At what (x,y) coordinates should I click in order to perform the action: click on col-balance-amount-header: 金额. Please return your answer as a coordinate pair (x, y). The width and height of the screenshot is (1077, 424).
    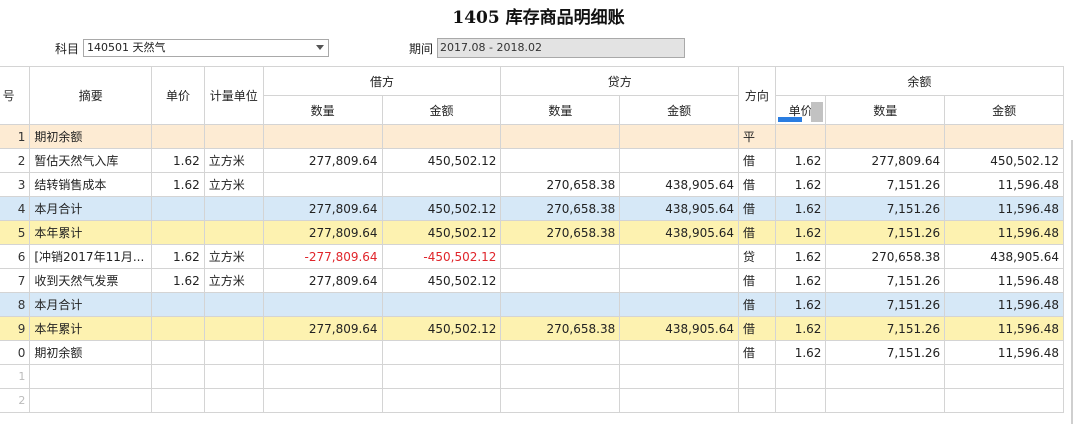
    Looking at the image, I should click on (1004, 110).